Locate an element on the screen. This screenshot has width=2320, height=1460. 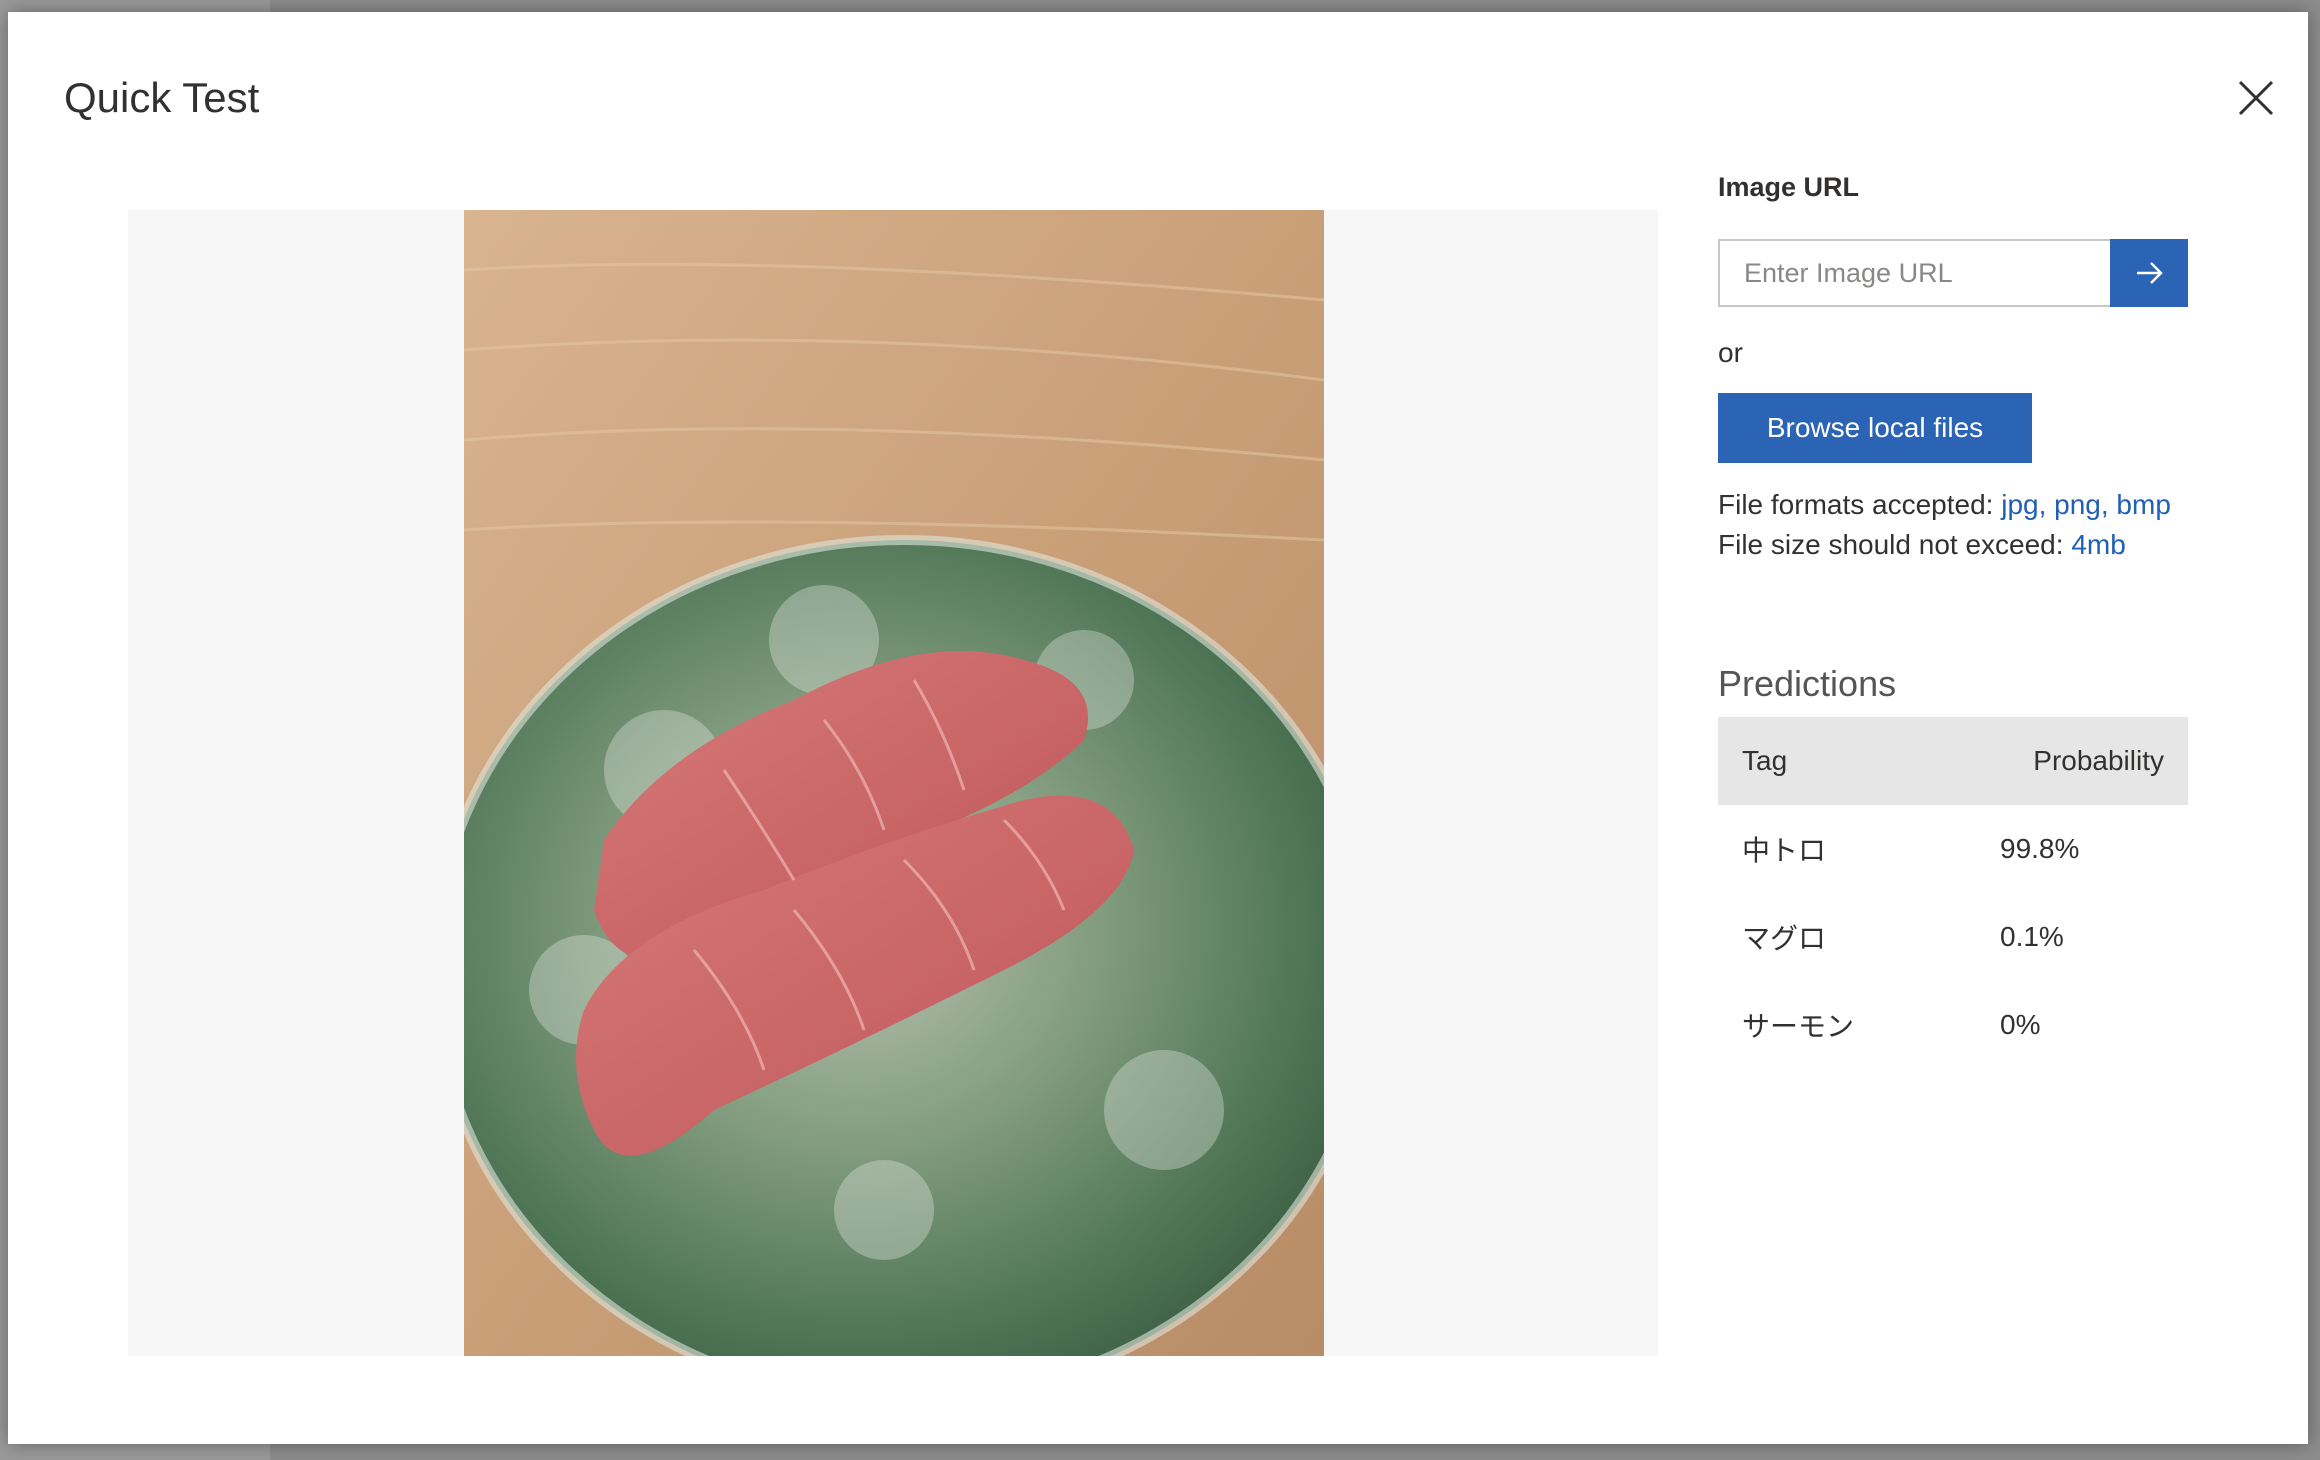
close-button is located at coordinates (2256, 98).